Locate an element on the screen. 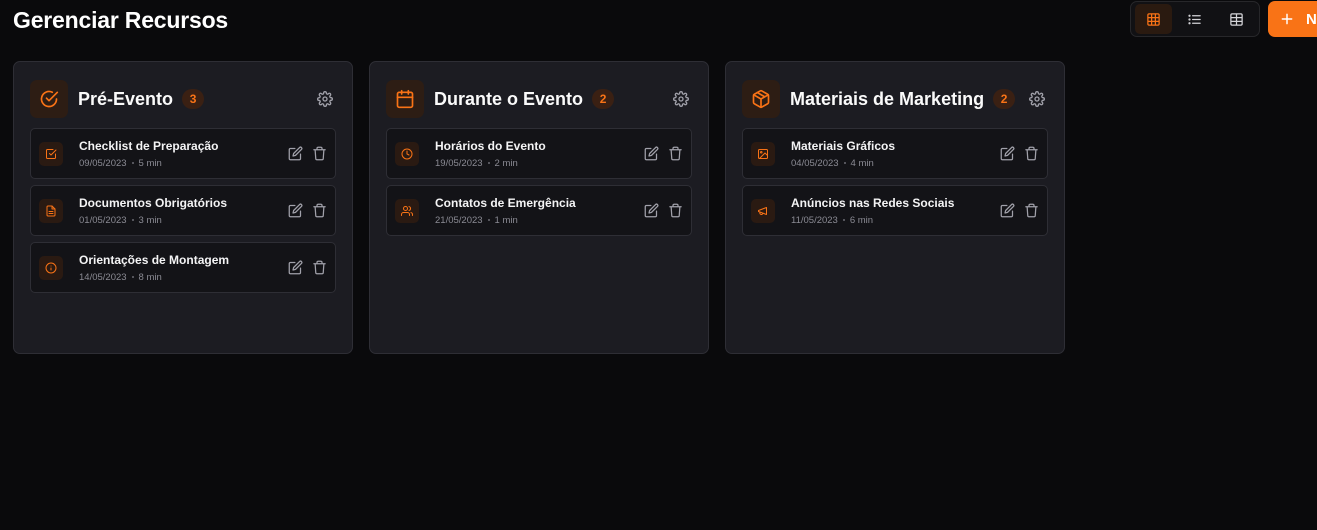 The width and height of the screenshot is (1317, 530). column-title: Materiais de Marketing is located at coordinates (887, 98).